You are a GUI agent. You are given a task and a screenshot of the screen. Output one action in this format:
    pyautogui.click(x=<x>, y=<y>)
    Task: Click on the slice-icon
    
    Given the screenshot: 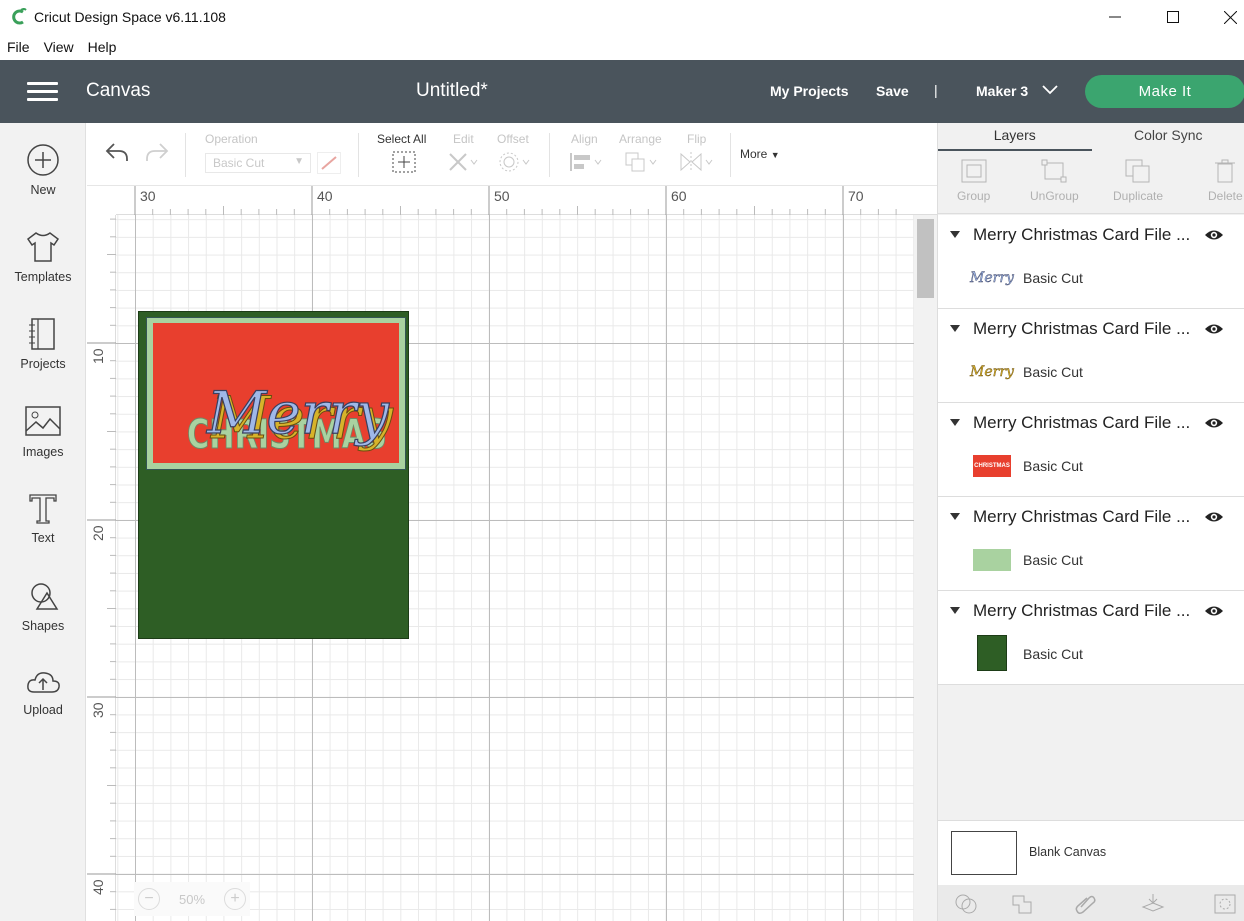 What is the action you would take?
    pyautogui.click(x=966, y=904)
    